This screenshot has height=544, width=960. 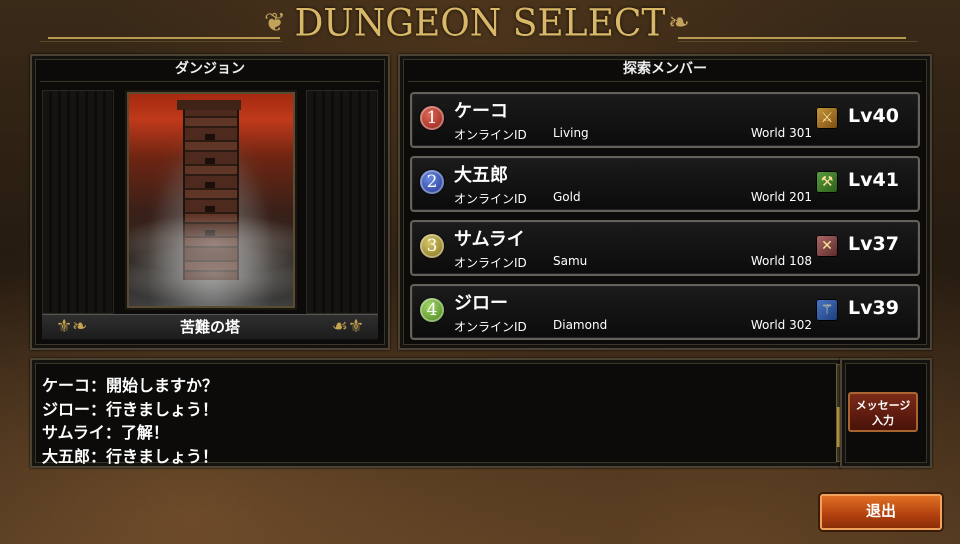 I want to click on title-ornament-right-icon: ❧, so click(x=679, y=23).